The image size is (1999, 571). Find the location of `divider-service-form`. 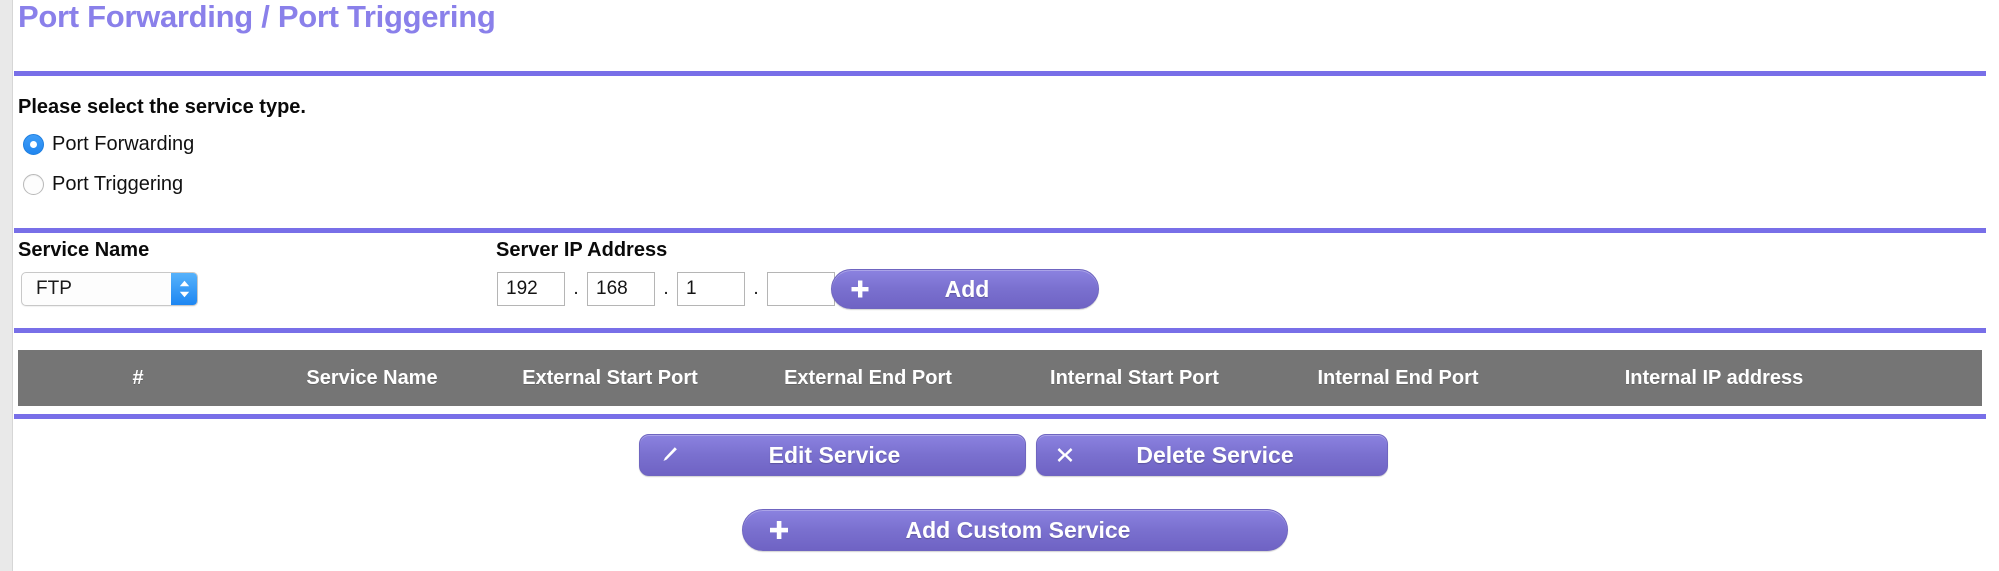

divider-service-form is located at coordinates (1000, 230).